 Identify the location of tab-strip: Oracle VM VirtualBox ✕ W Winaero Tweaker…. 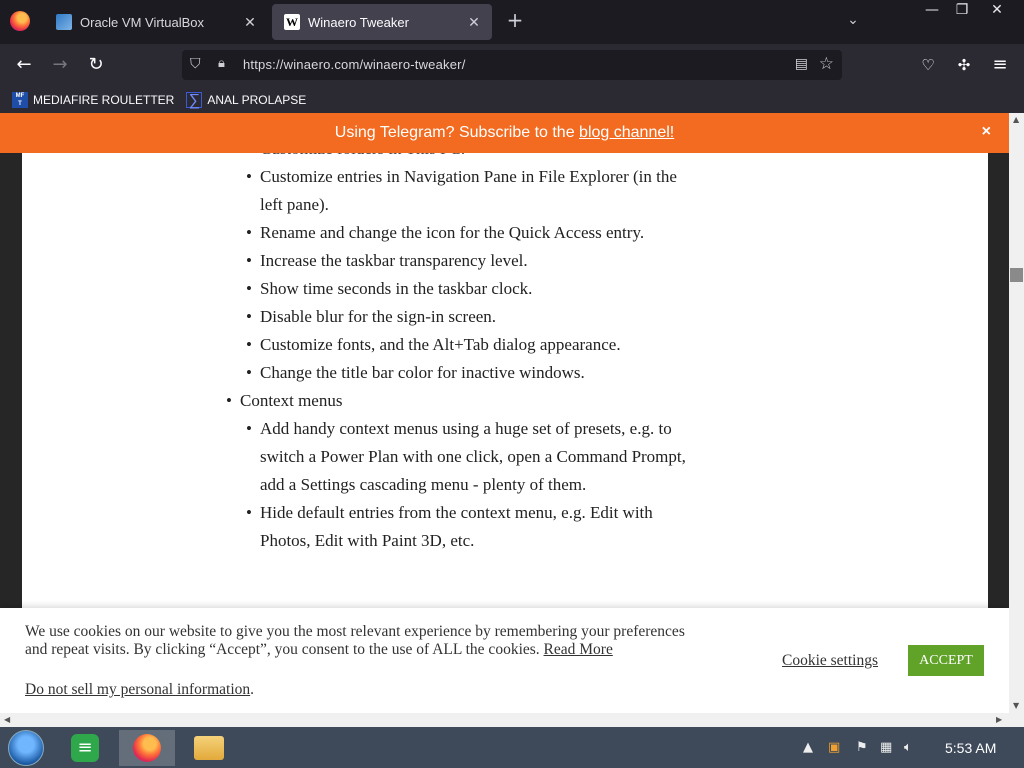
(512, 22).